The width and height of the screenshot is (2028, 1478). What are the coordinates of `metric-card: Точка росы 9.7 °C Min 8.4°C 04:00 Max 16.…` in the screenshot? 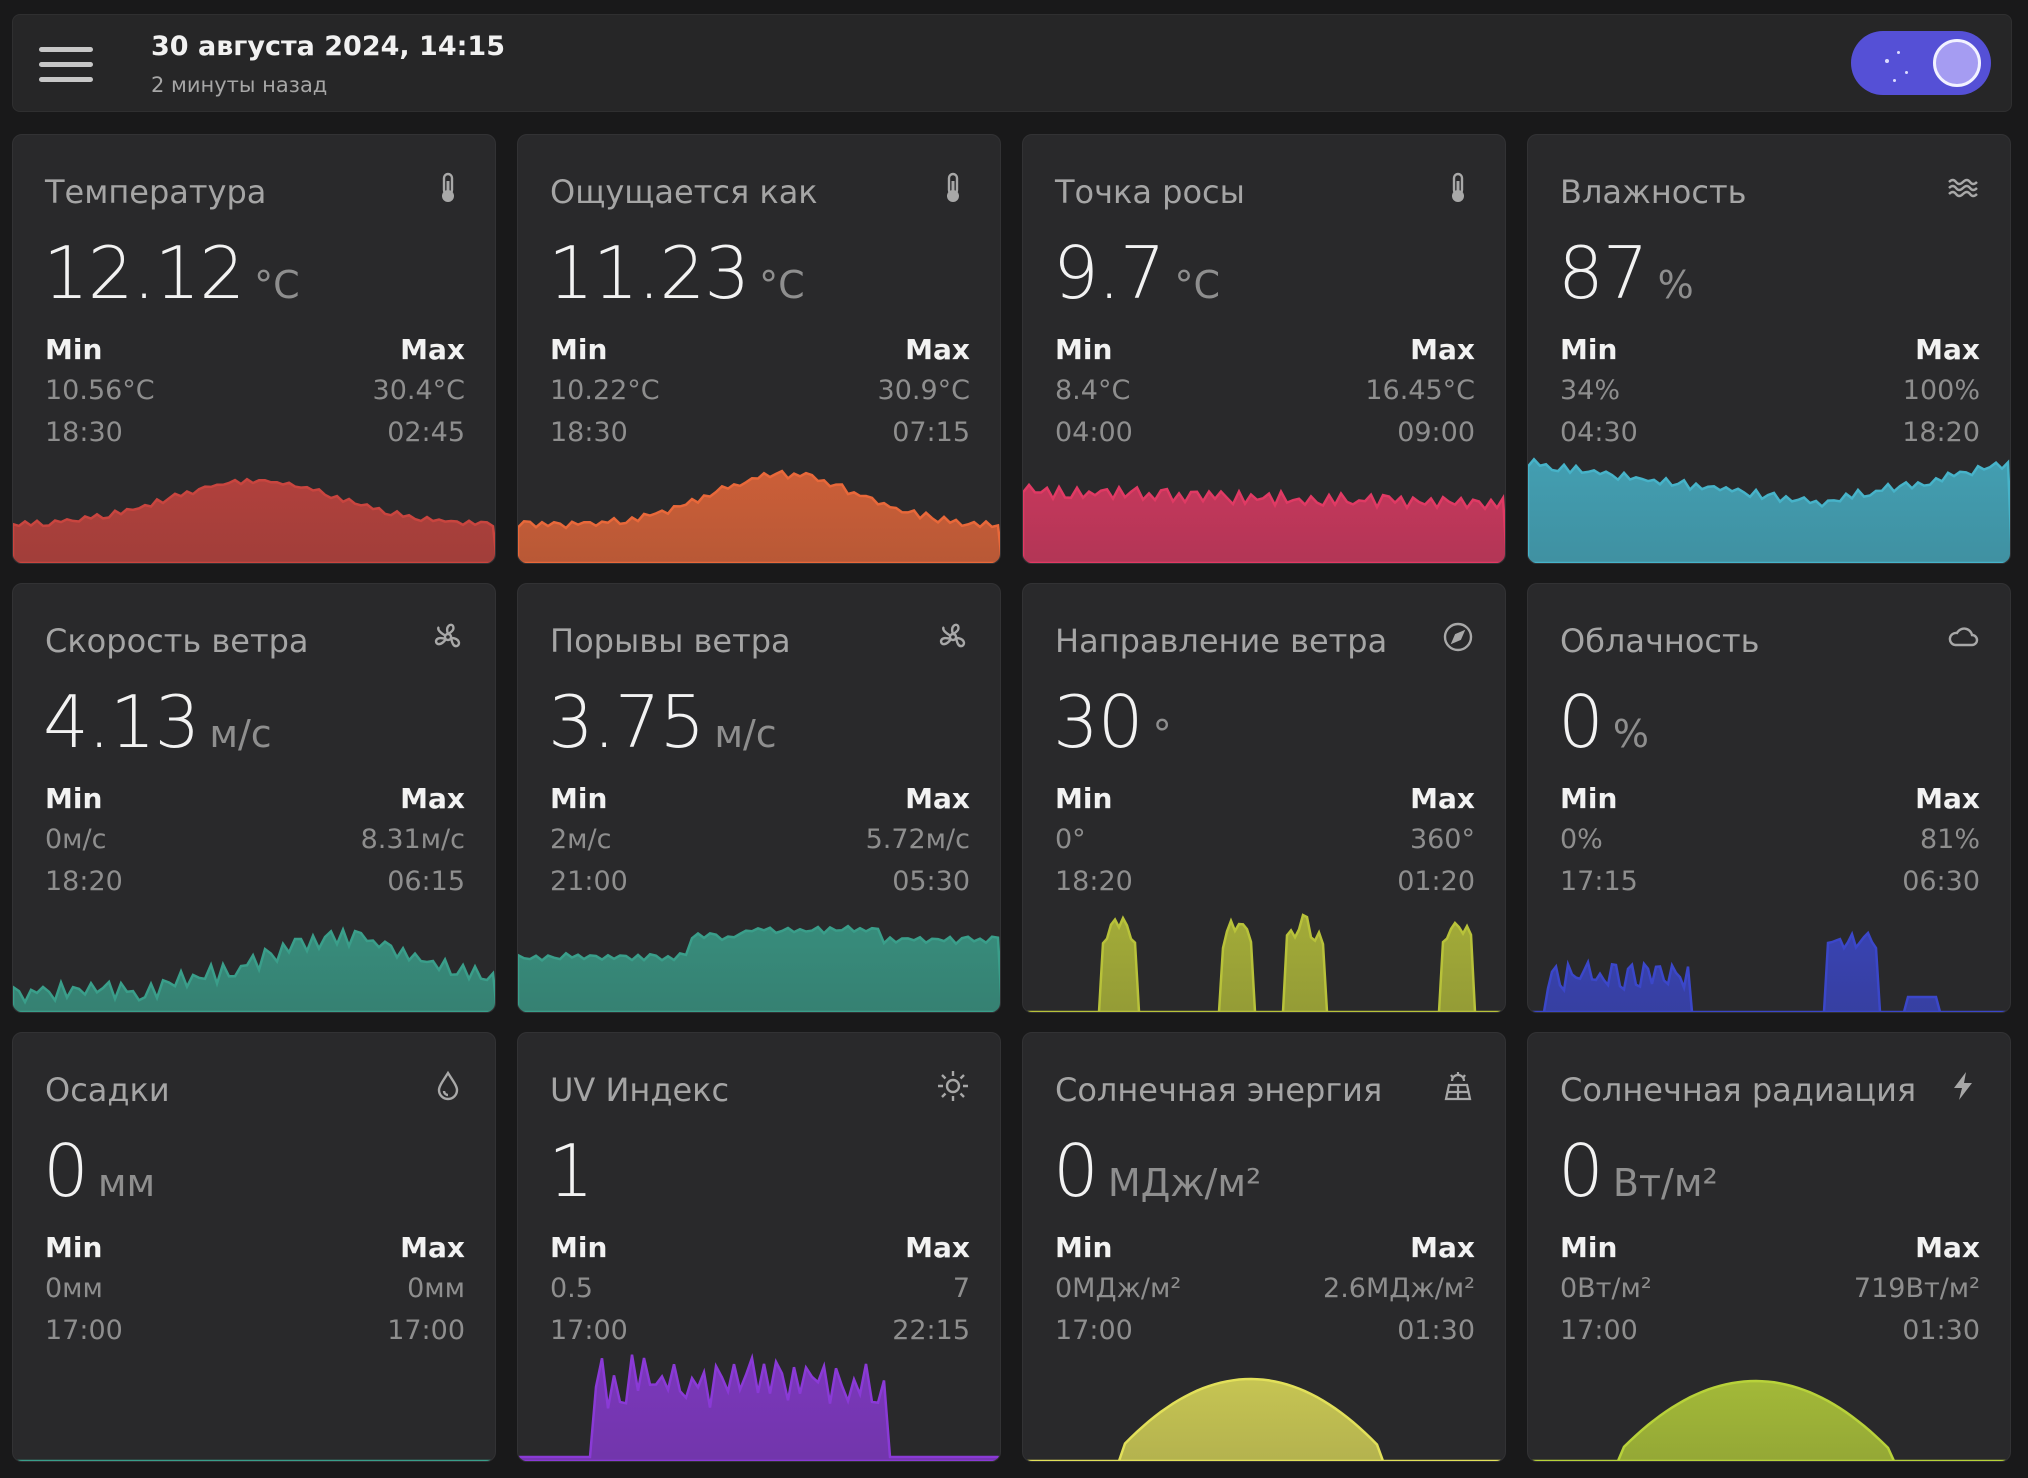 It's located at (1264, 349).